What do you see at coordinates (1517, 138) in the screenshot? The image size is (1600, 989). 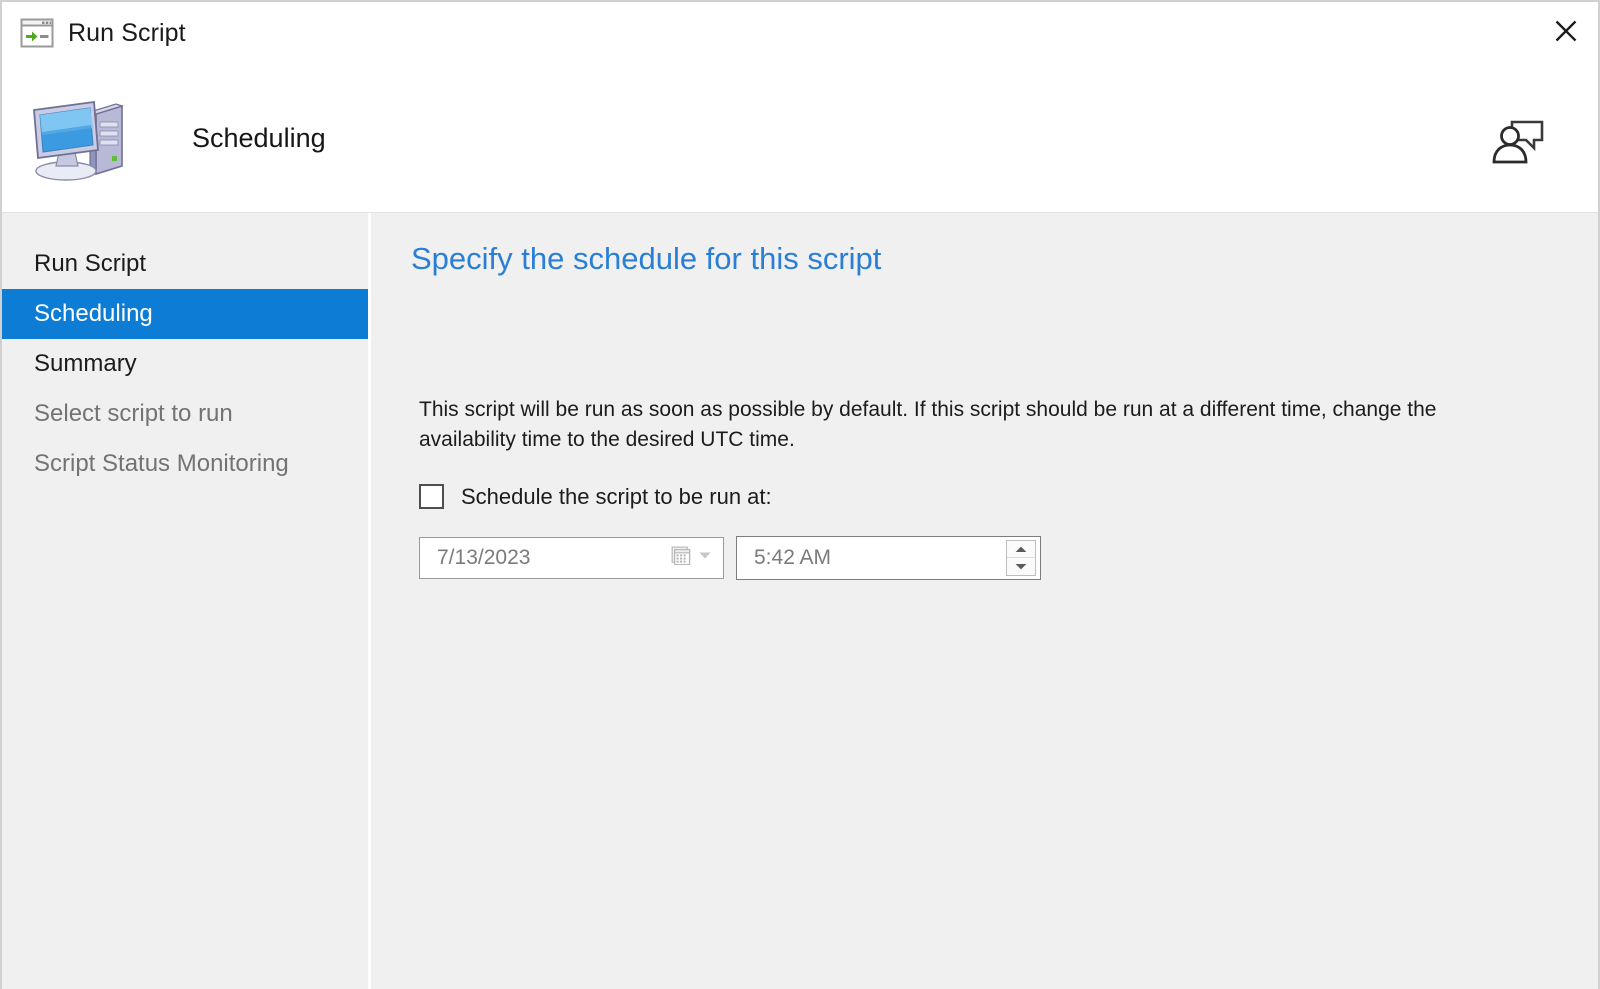 I see `send-feedback-icon` at bounding box center [1517, 138].